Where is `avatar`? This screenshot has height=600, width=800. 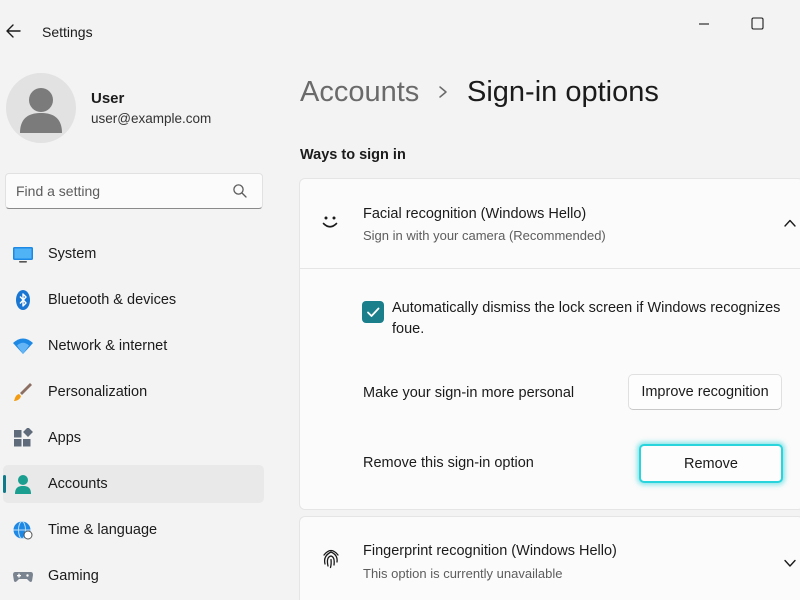
avatar is located at coordinates (41, 108).